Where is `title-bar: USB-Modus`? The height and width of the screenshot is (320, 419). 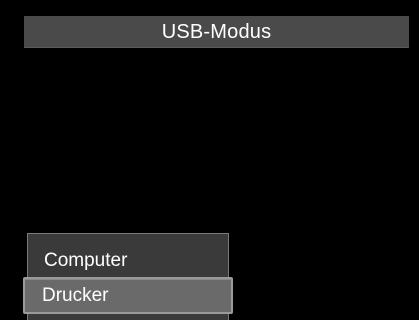 title-bar: USB-Modus is located at coordinates (216, 32).